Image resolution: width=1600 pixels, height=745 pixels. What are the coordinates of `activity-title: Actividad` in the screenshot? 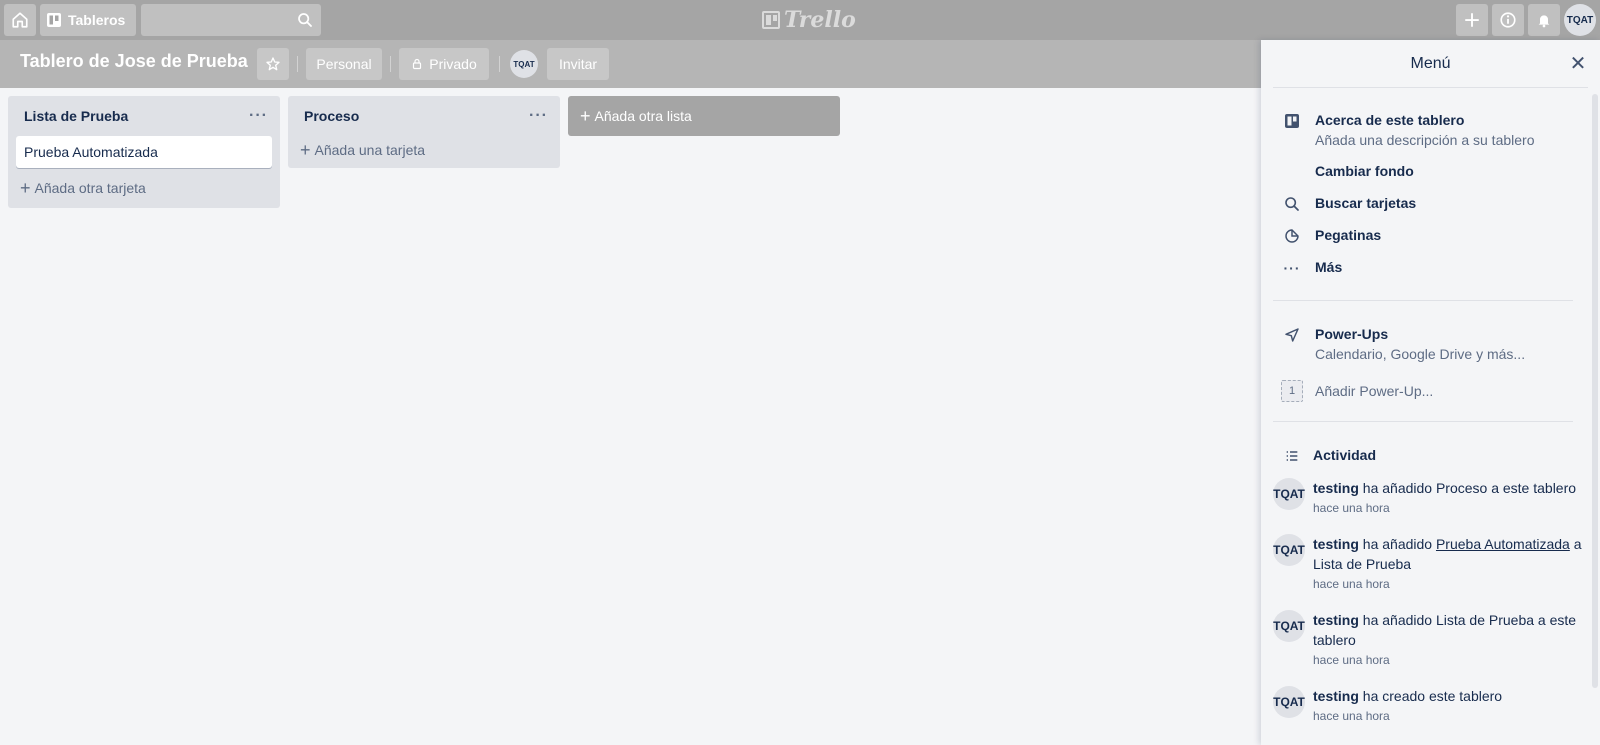 It's located at (1345, 455).